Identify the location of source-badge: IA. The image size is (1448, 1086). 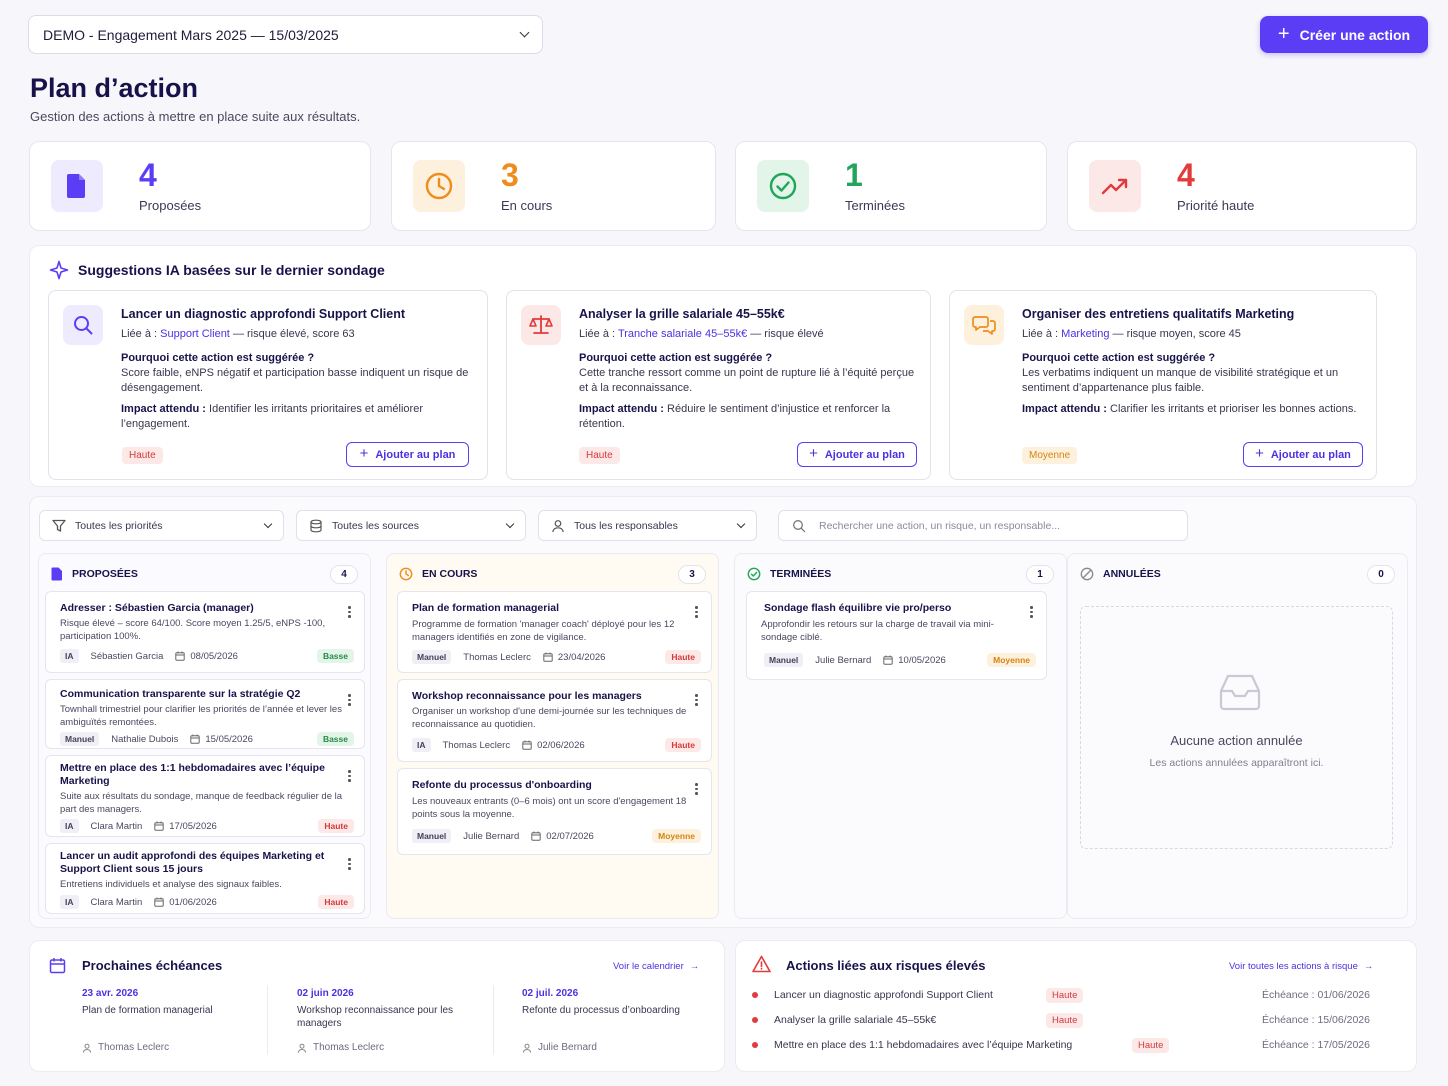
(421, 745).